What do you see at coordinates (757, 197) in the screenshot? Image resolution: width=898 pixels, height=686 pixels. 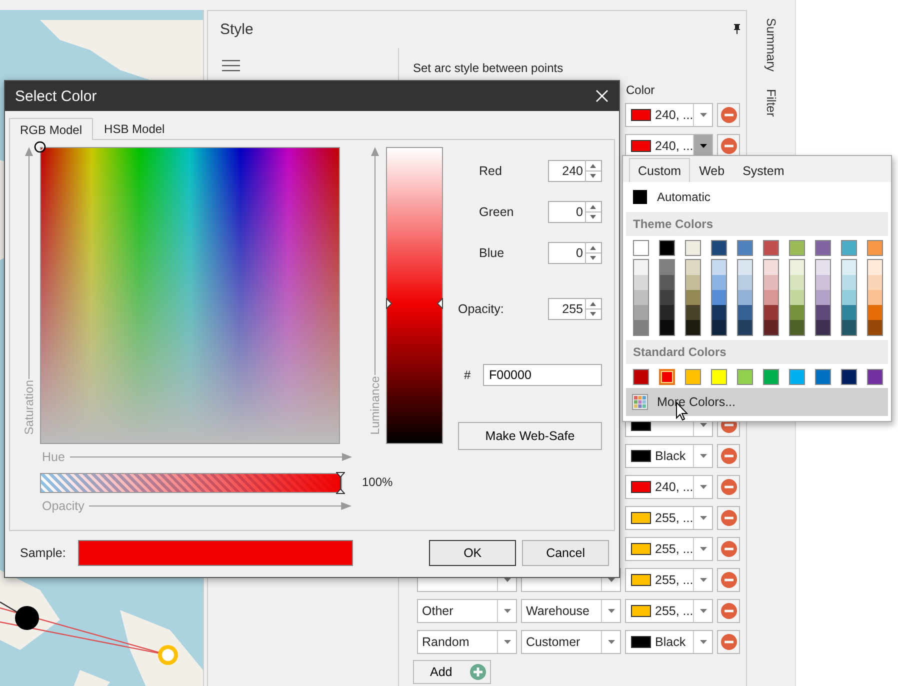 I see `automatic-option: Automatic` at bounding box center [757, 197].